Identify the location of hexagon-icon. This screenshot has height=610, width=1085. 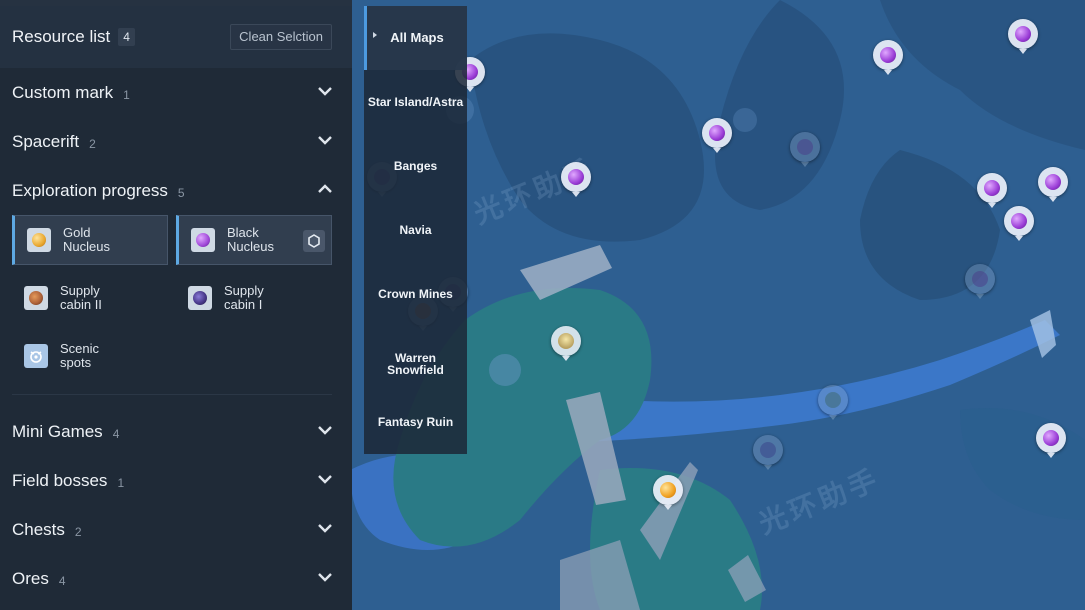
(314, 241).